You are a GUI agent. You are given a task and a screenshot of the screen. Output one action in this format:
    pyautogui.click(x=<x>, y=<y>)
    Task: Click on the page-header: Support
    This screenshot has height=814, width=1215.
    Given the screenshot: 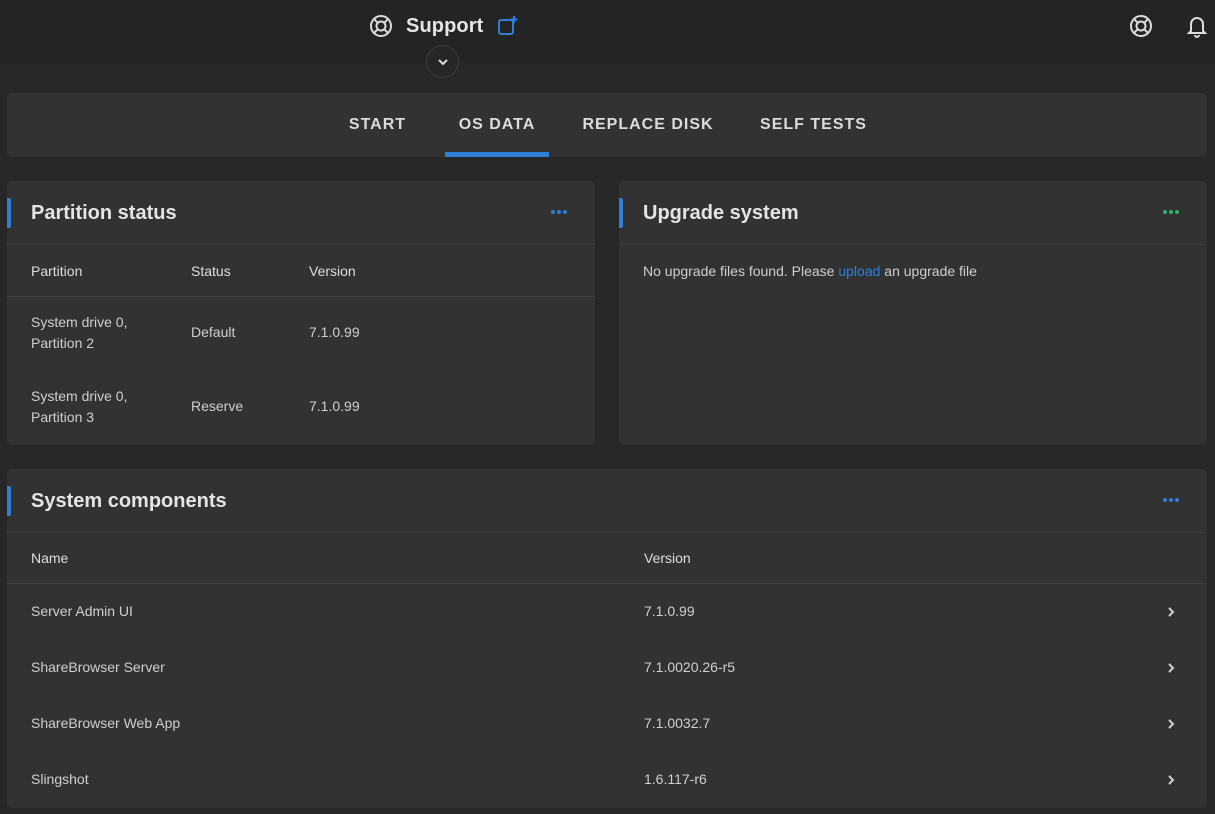 What is the action you would take?
    pyautogui.click(x=444, y=26)
    